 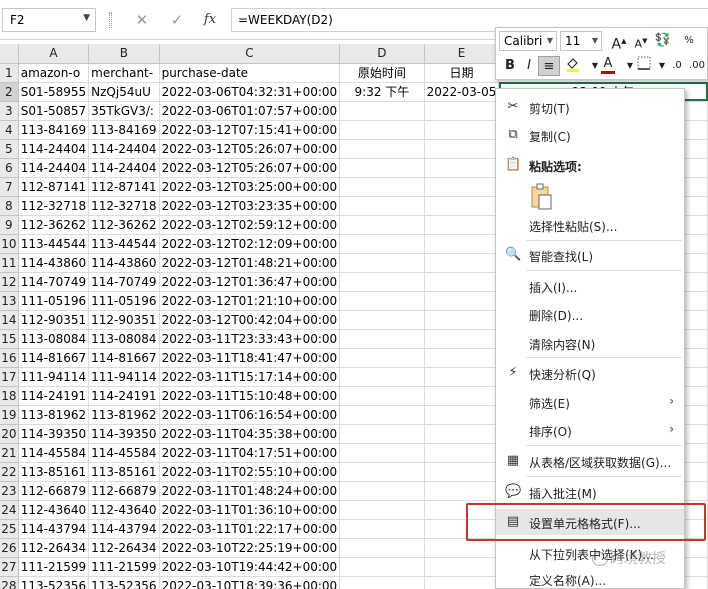 What do you see at coordinates (54, 54) in the screenshot?
I see `column-header: A` at bounding box center [54, 54].